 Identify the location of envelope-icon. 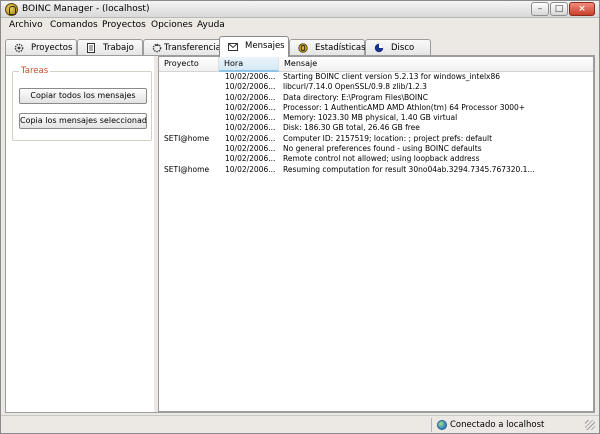
(233, 47).